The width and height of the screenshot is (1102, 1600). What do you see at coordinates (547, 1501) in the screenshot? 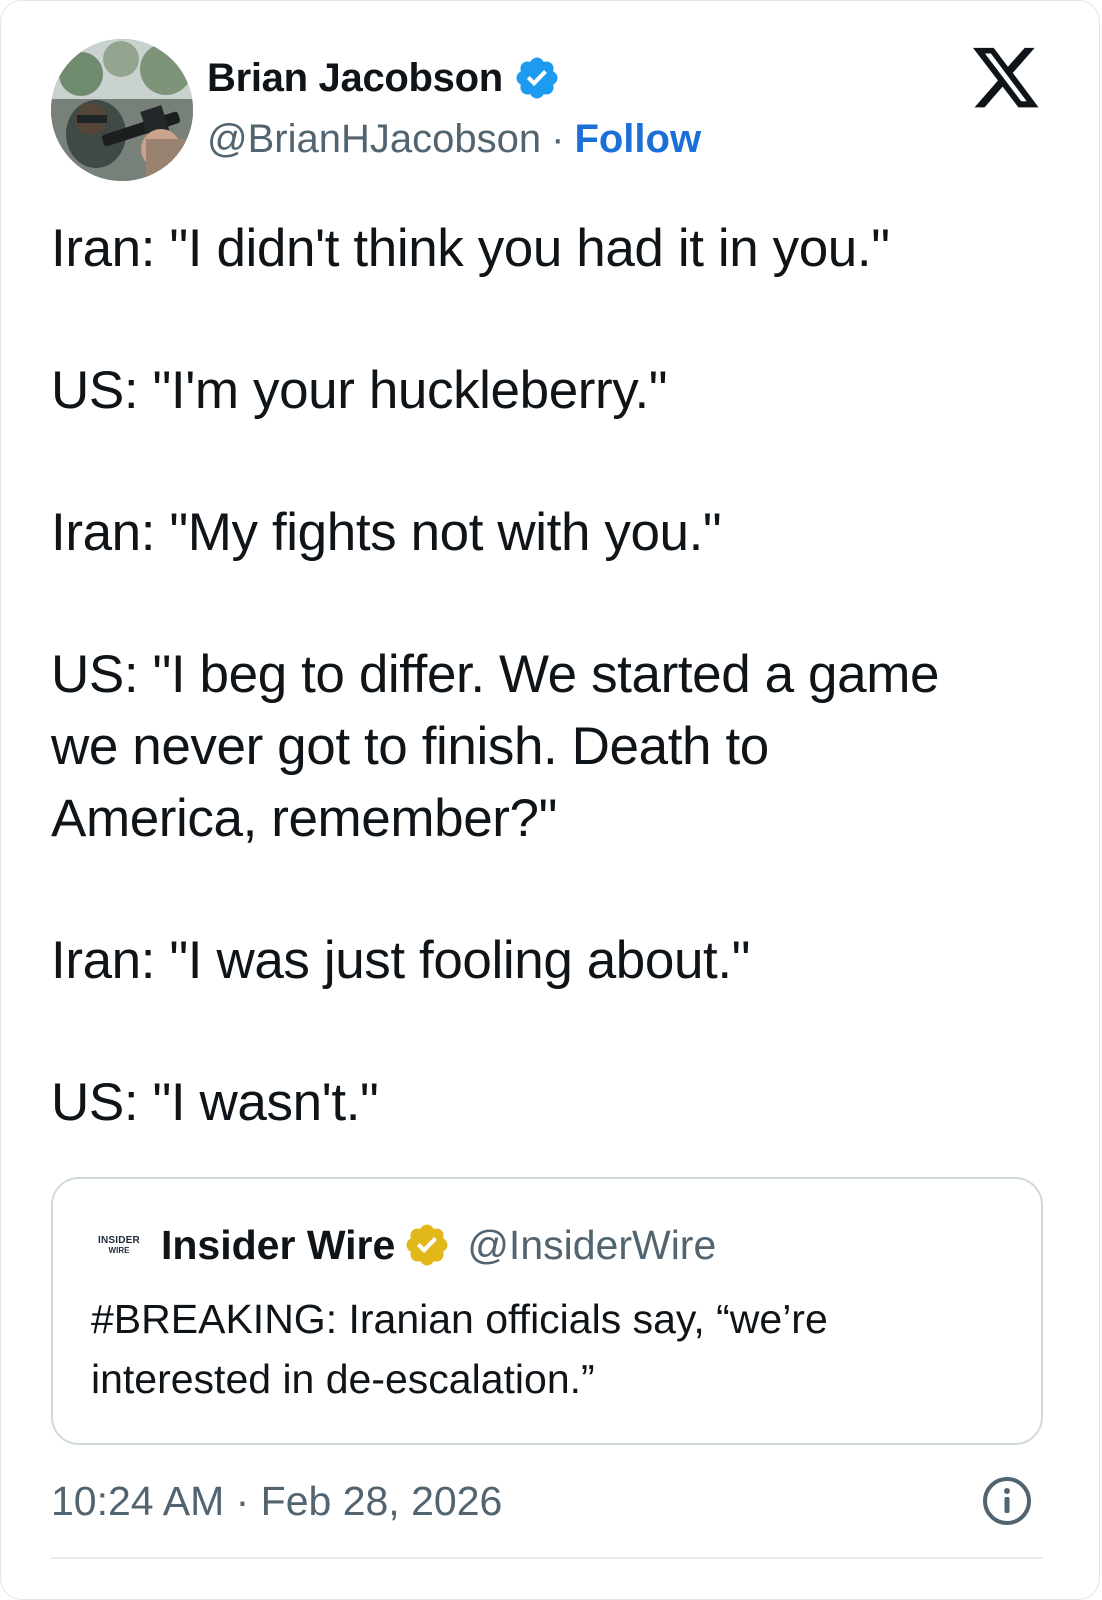
I see `tweet-footer: 10:24 AM · Feb 28, 2026` at bounding box center [547, 1501].